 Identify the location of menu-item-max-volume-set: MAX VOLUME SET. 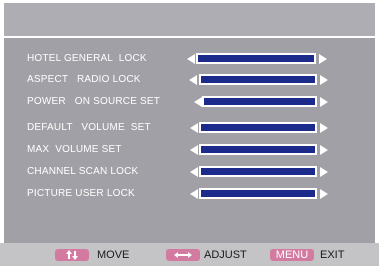
(189, 150).